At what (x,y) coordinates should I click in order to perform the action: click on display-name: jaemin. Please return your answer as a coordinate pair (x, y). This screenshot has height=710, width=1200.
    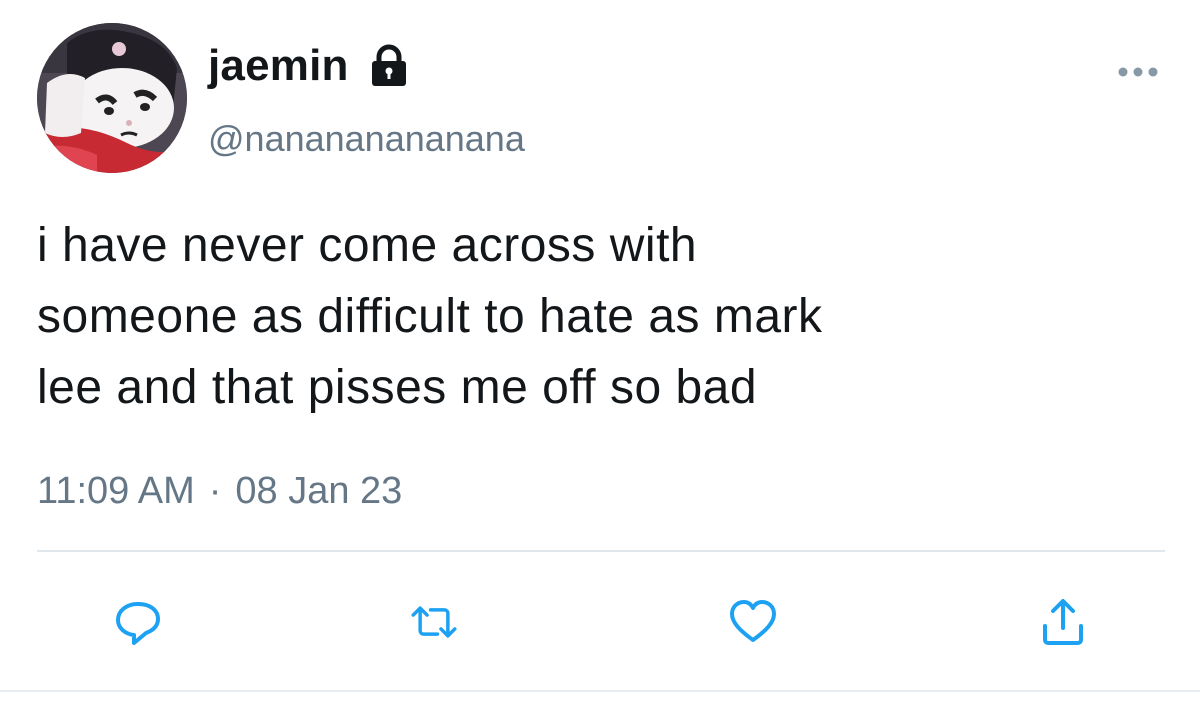
    Looking at the image, I should click on (278, 66).